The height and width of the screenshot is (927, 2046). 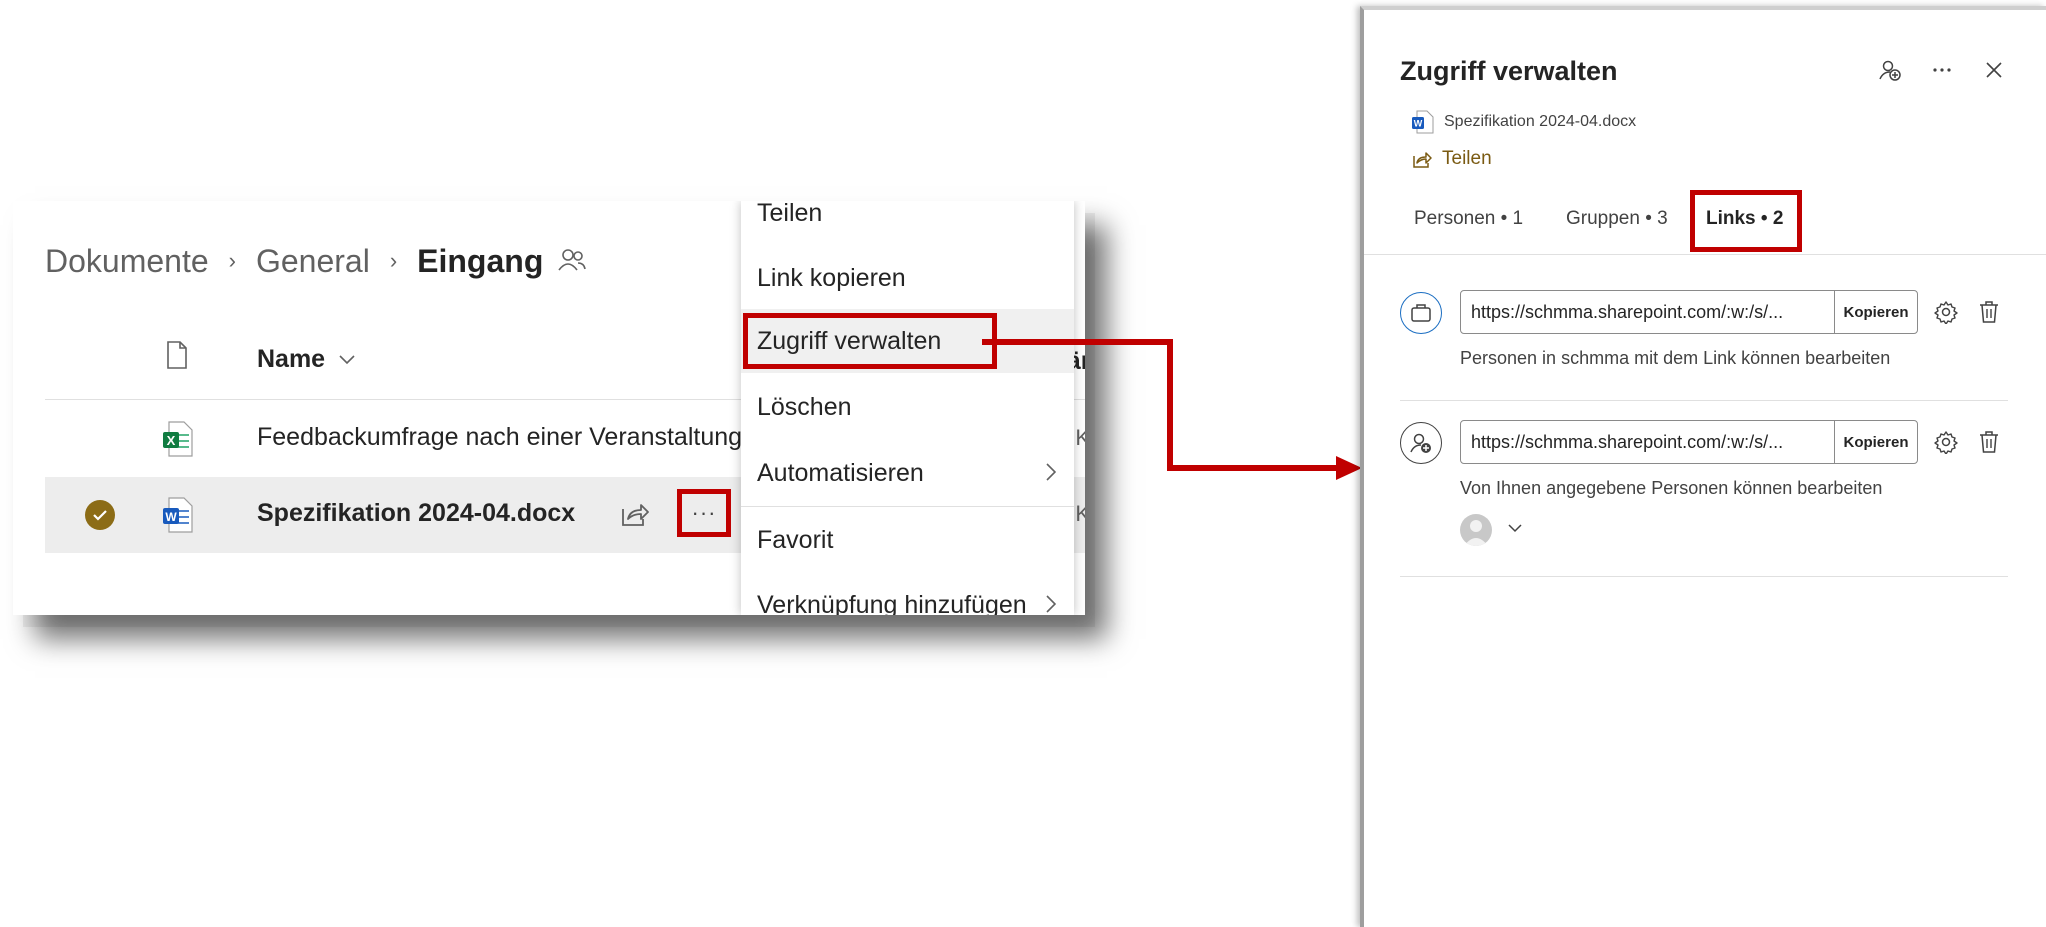 I want to click on breadcrumb: Dokumente › General › Eingang, so click(x=316, y=261).